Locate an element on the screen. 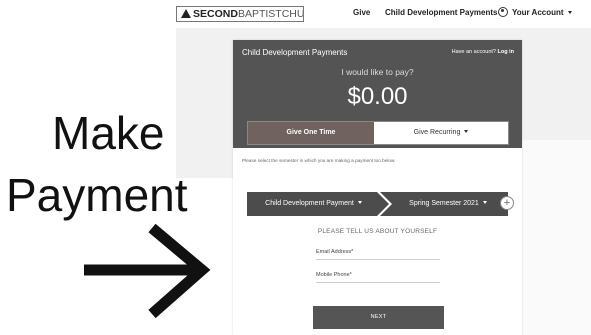 The image size is (591, 335). phone-field-label: Mobile Phone* is located at coordinates (334, 275).